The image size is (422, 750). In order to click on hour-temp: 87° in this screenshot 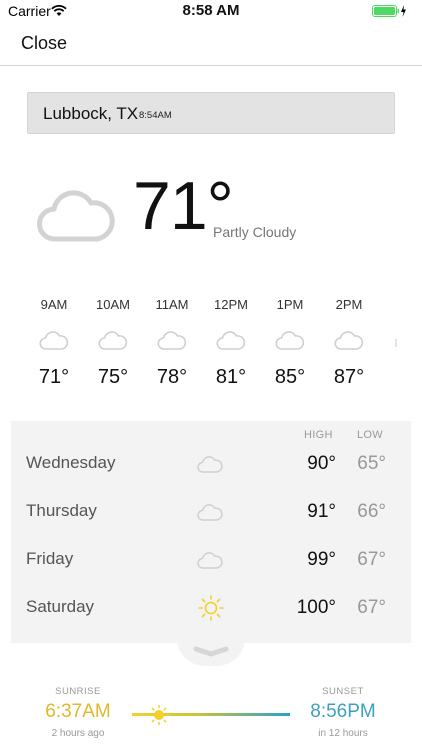, I will do `click(349, 377)`.